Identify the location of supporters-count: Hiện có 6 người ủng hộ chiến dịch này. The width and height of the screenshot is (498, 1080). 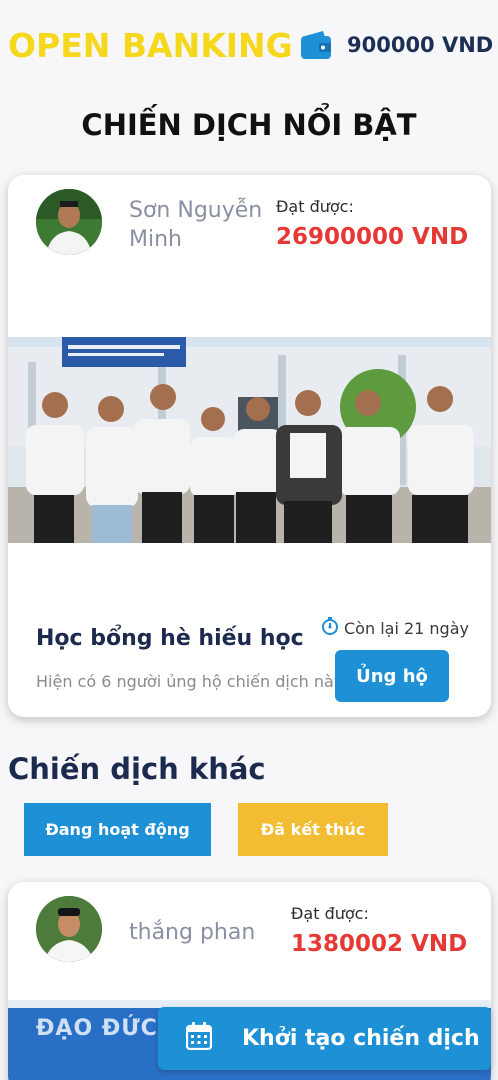
(190, 681).